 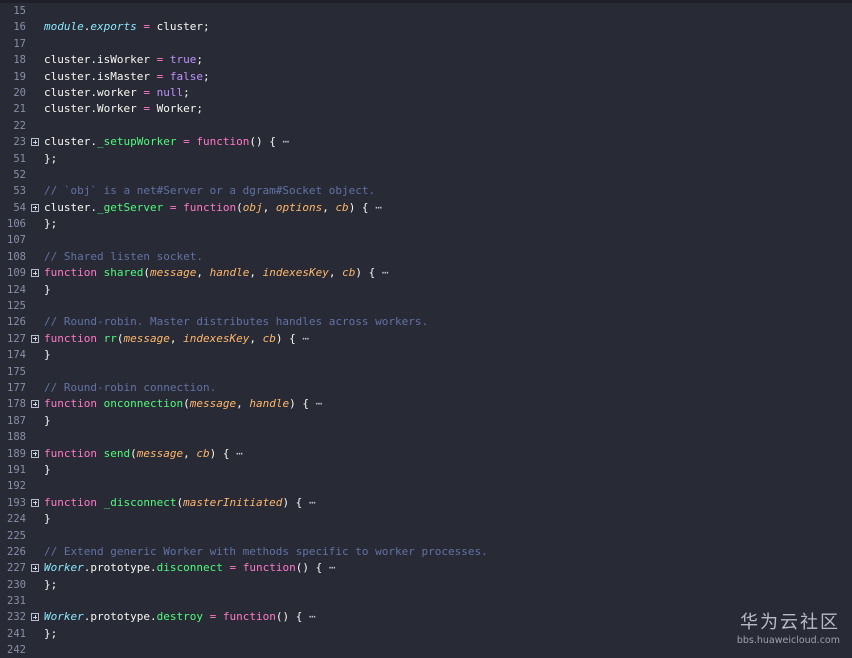 I want to click on line-number: 232, so click(x=16, y=617).